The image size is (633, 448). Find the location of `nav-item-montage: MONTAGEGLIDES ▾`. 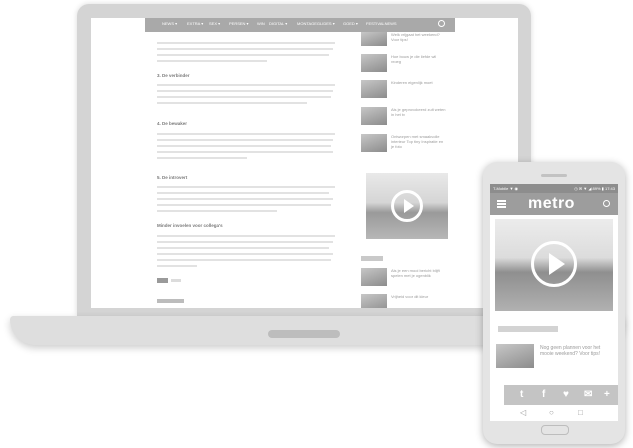

nav-item-montage: MONTAGEGLIDES ▾ is located at coordinates (316, 23).